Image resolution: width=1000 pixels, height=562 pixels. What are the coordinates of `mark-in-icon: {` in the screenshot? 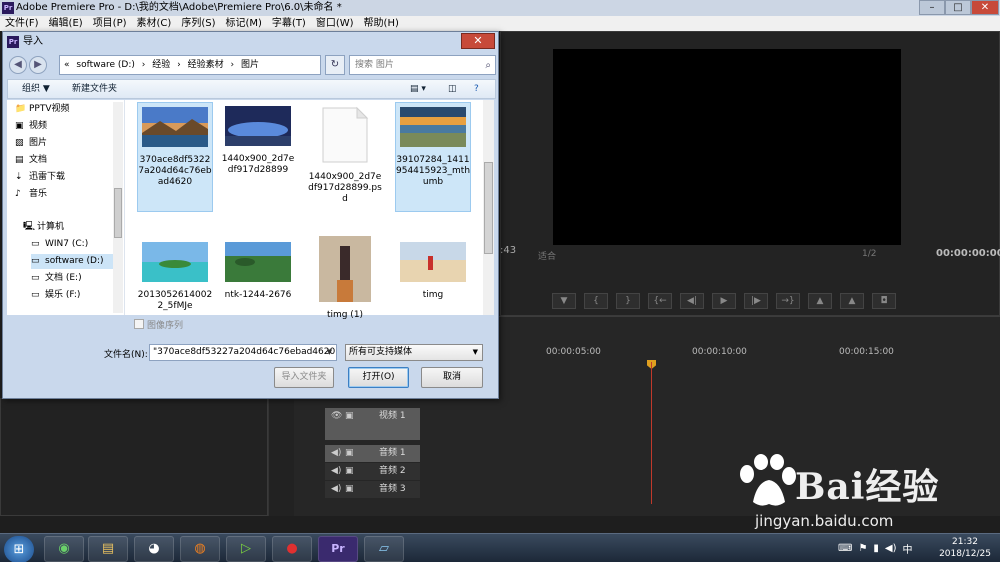 It's located at (596, 301).